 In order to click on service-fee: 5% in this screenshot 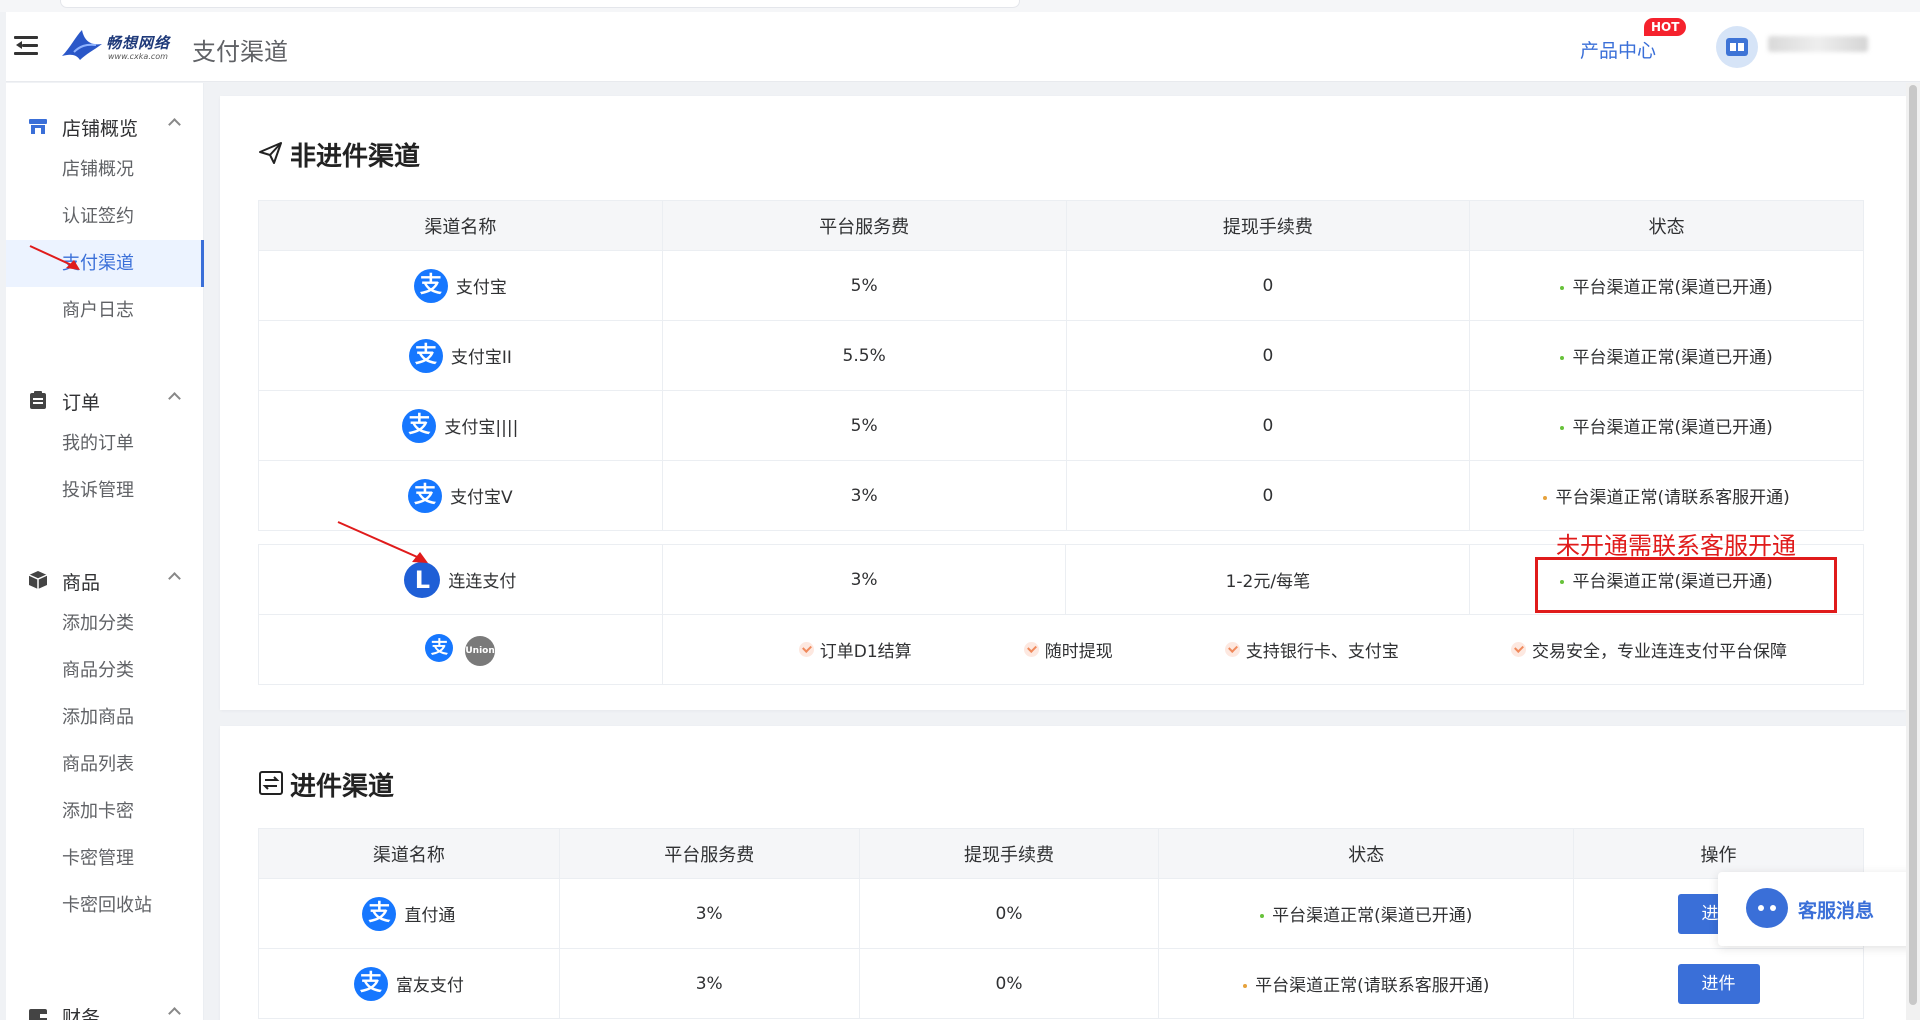, I will do `click(864, 285)`.